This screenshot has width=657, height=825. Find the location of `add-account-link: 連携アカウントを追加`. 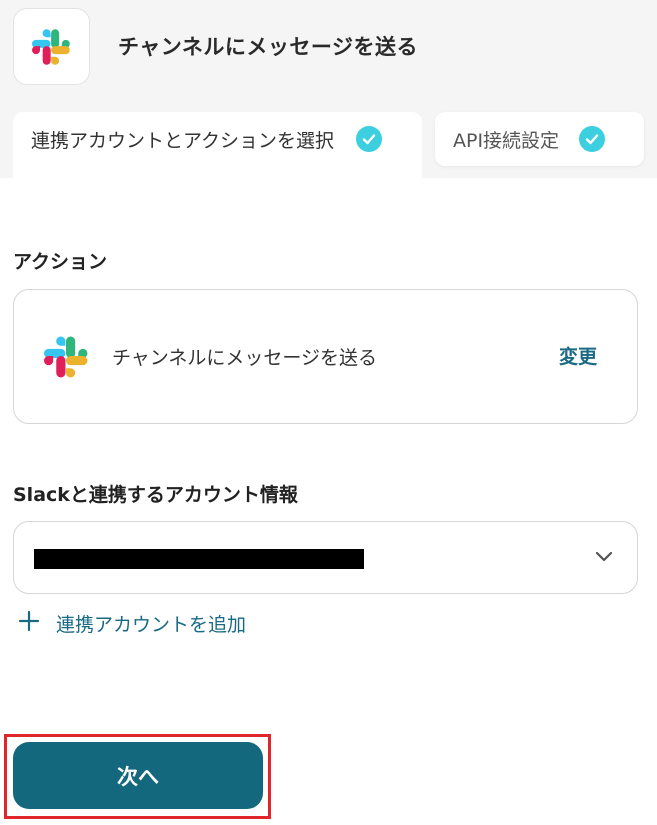

add-account-link: 連携アカウントを追加 is located at coordinates (132, 623).